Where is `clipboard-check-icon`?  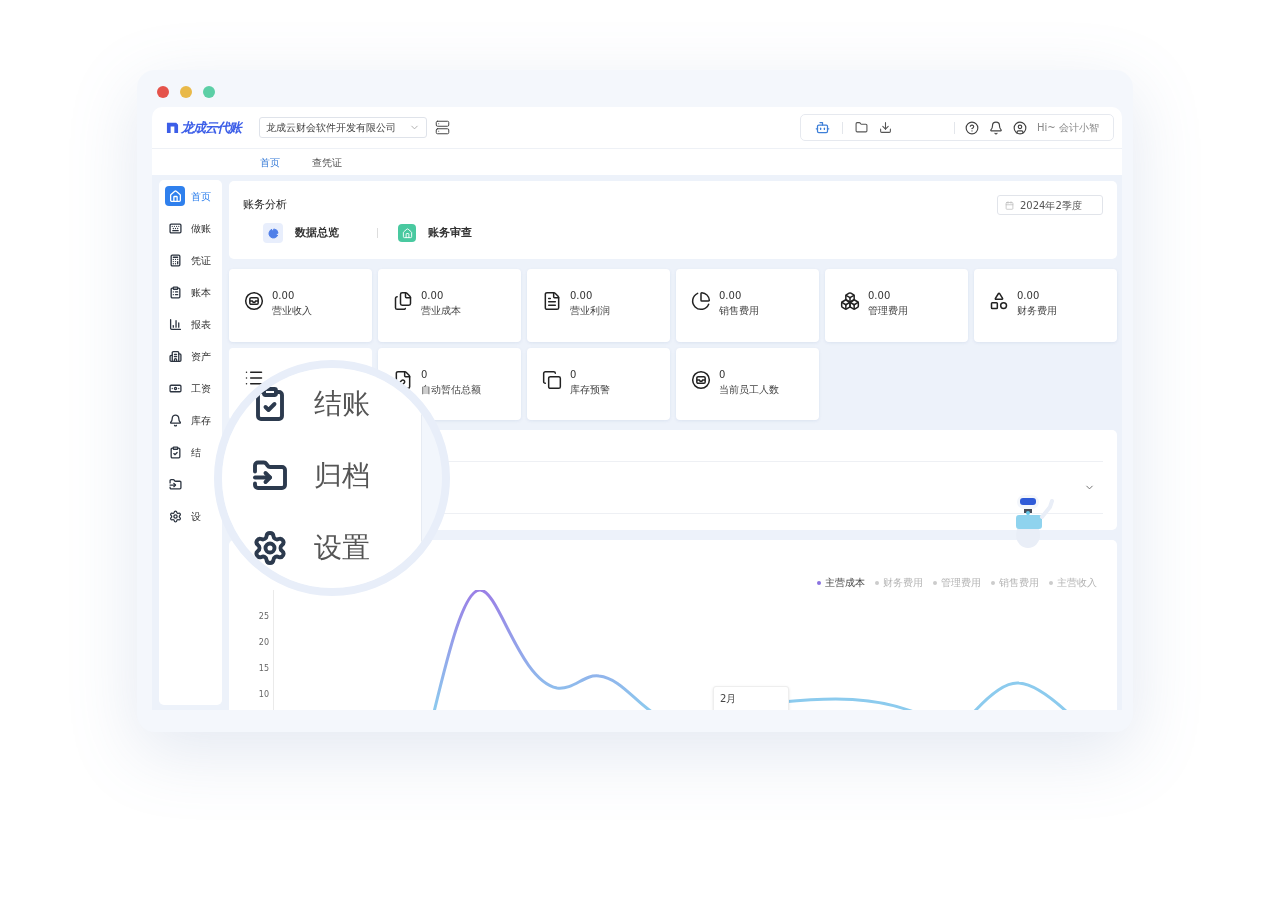
clipboard-check-icon is located at coordinates (175, 452).